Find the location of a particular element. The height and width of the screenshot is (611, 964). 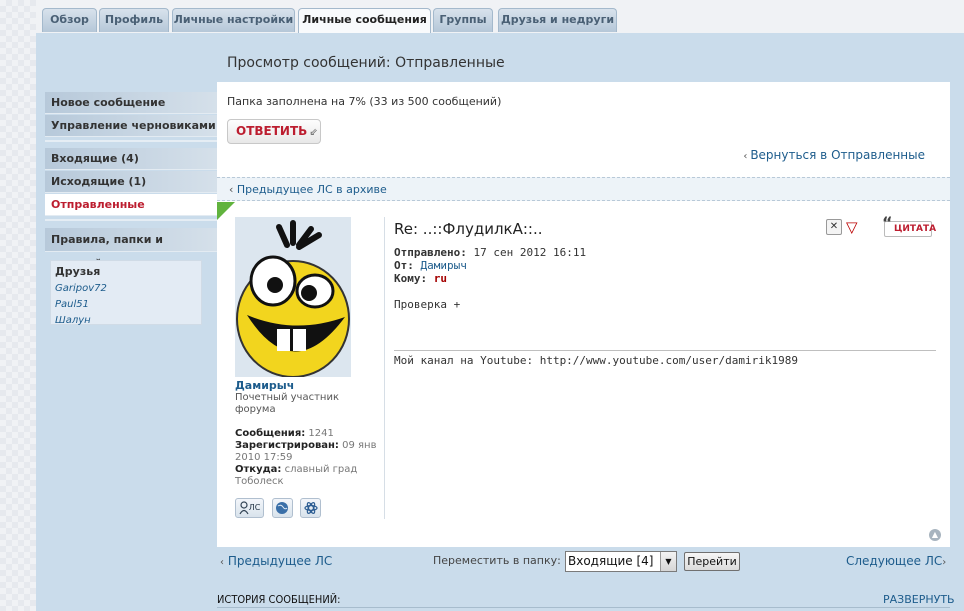

background-pattern is located at coordinates (18, 305).